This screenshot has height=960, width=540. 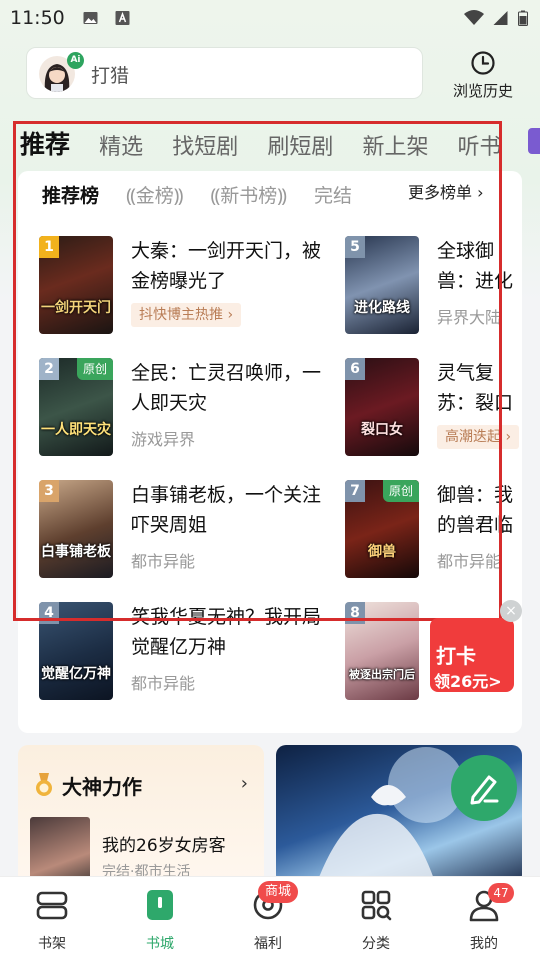 What do you see at coordinates (52, 905) in the screenshot?
I see `bookshelf-icon` at bounding box center [52, 905].